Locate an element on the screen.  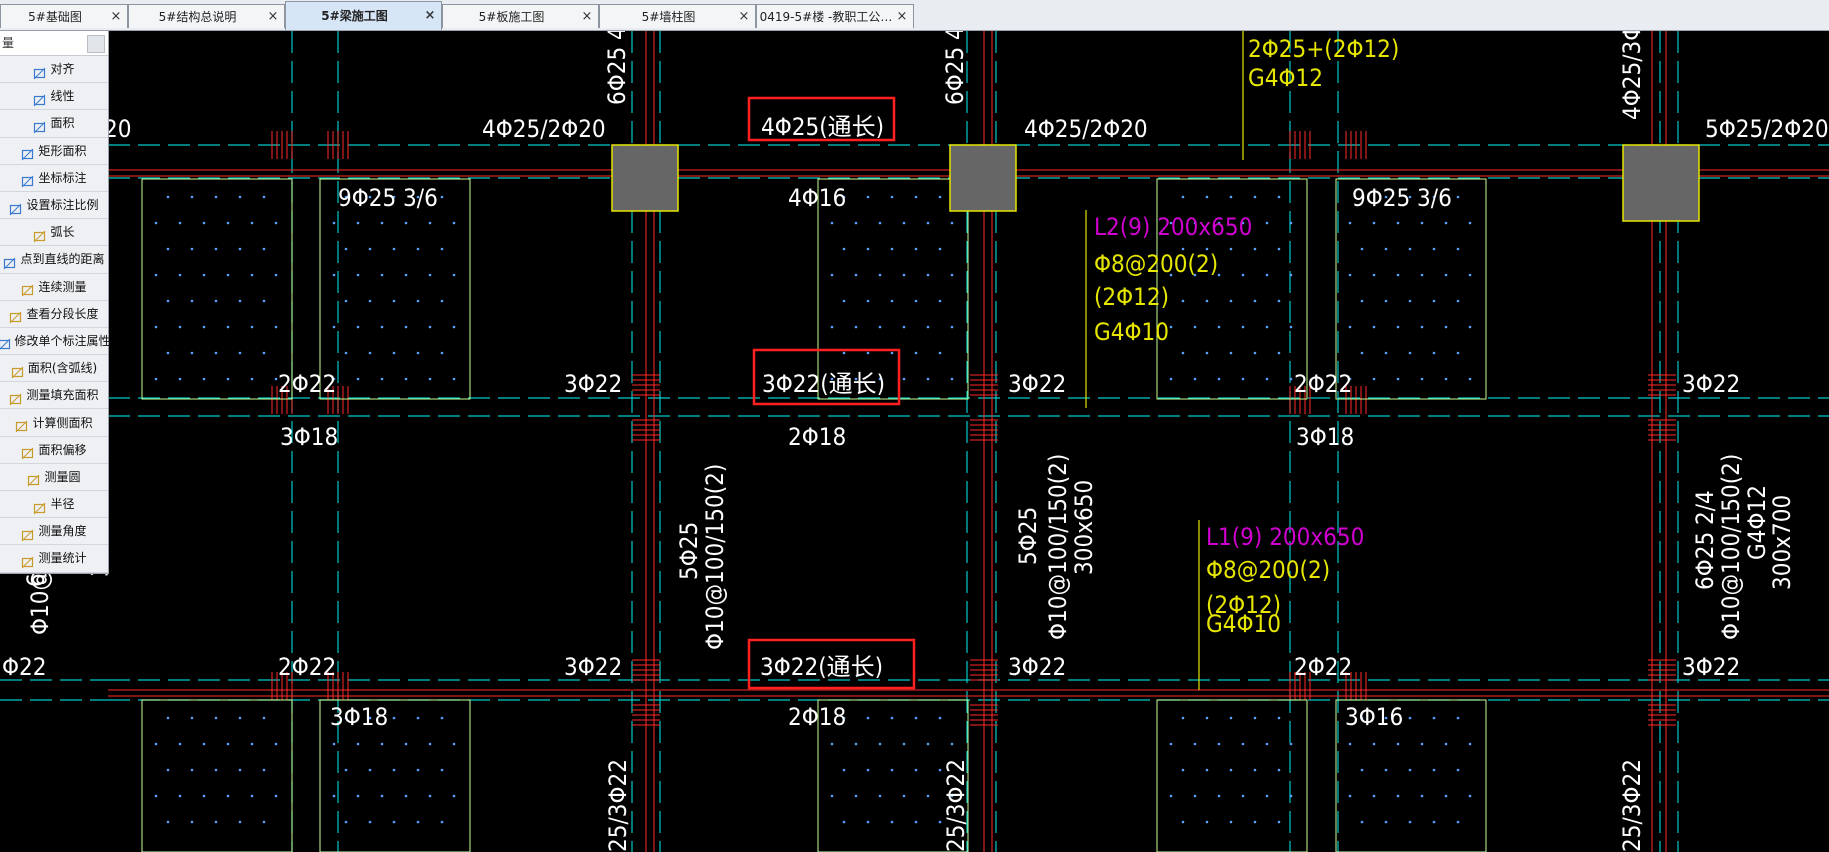
tool-radius: 半径 is located at coordinates (54, 505).